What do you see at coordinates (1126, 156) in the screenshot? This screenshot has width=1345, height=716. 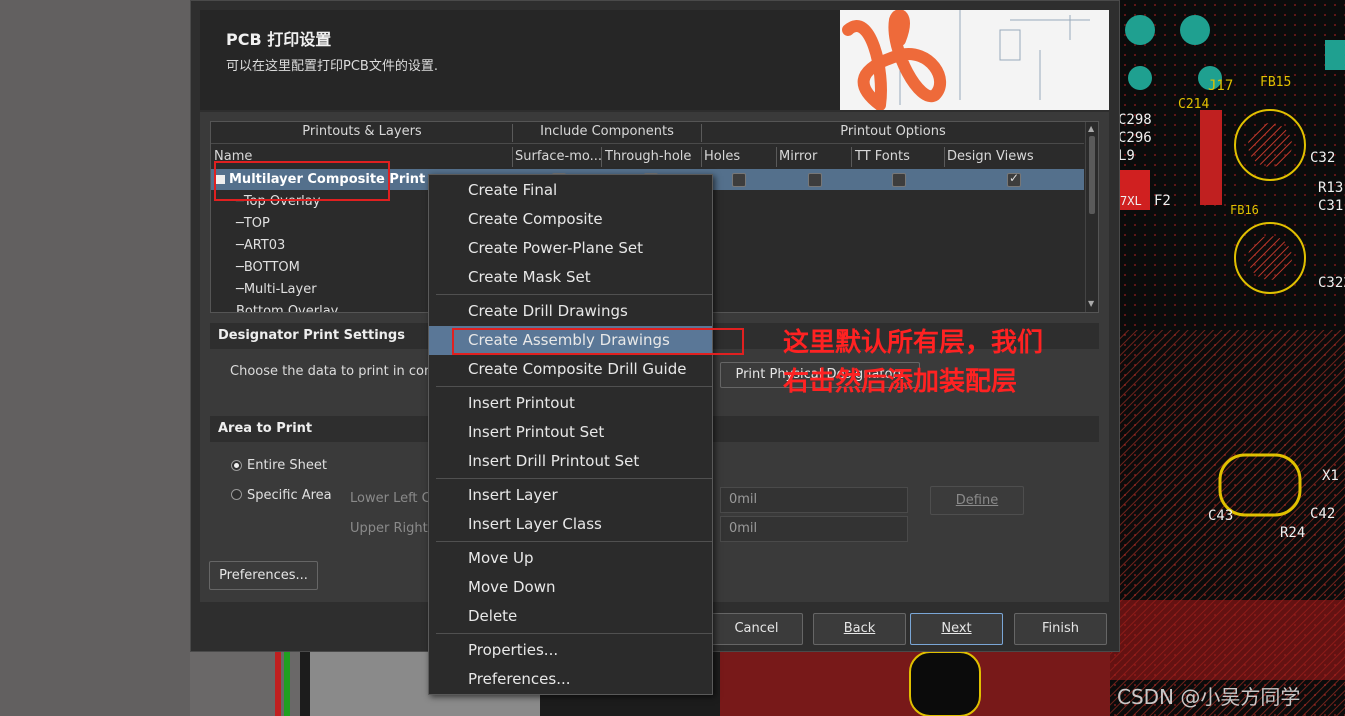 I see `svg-text: L9` at bounding box center [1126, 156].